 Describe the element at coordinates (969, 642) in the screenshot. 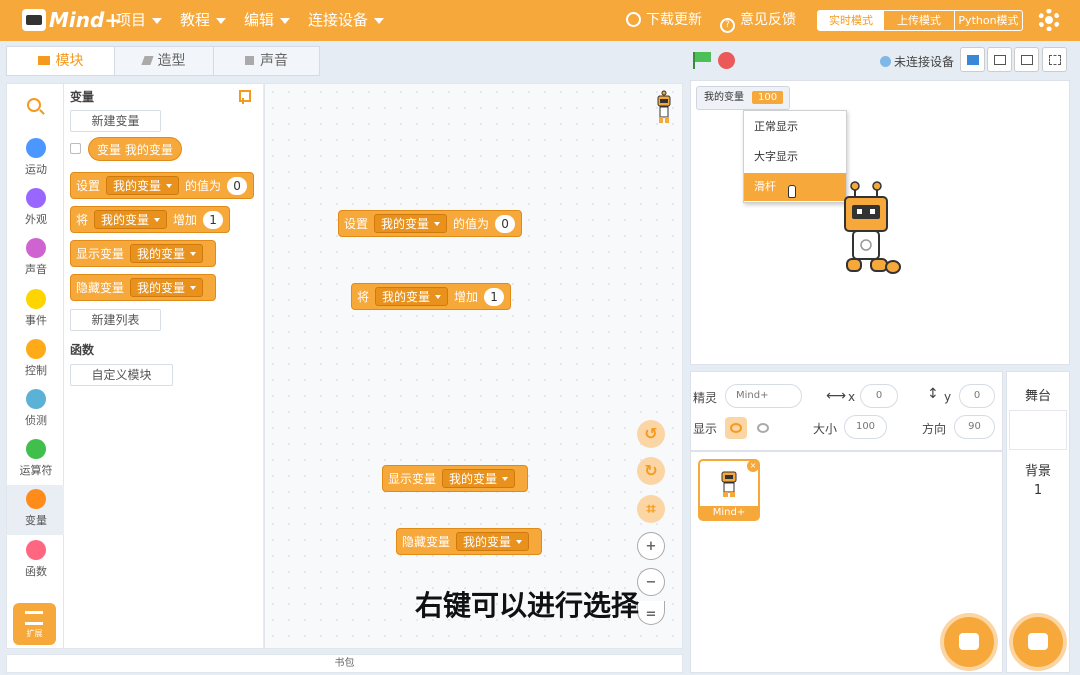

I see `add-sprite-button` at that location.